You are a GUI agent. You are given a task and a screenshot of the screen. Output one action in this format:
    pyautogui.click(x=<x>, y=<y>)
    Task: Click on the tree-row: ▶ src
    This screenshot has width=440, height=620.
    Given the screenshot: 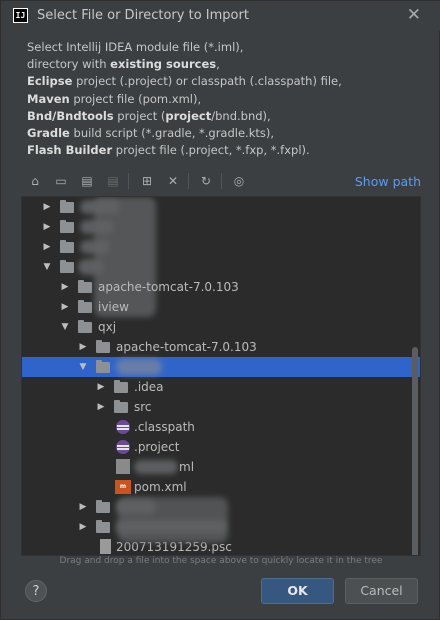 What is the action you would take?
    pyautogui.click(x=221, y=407)
    